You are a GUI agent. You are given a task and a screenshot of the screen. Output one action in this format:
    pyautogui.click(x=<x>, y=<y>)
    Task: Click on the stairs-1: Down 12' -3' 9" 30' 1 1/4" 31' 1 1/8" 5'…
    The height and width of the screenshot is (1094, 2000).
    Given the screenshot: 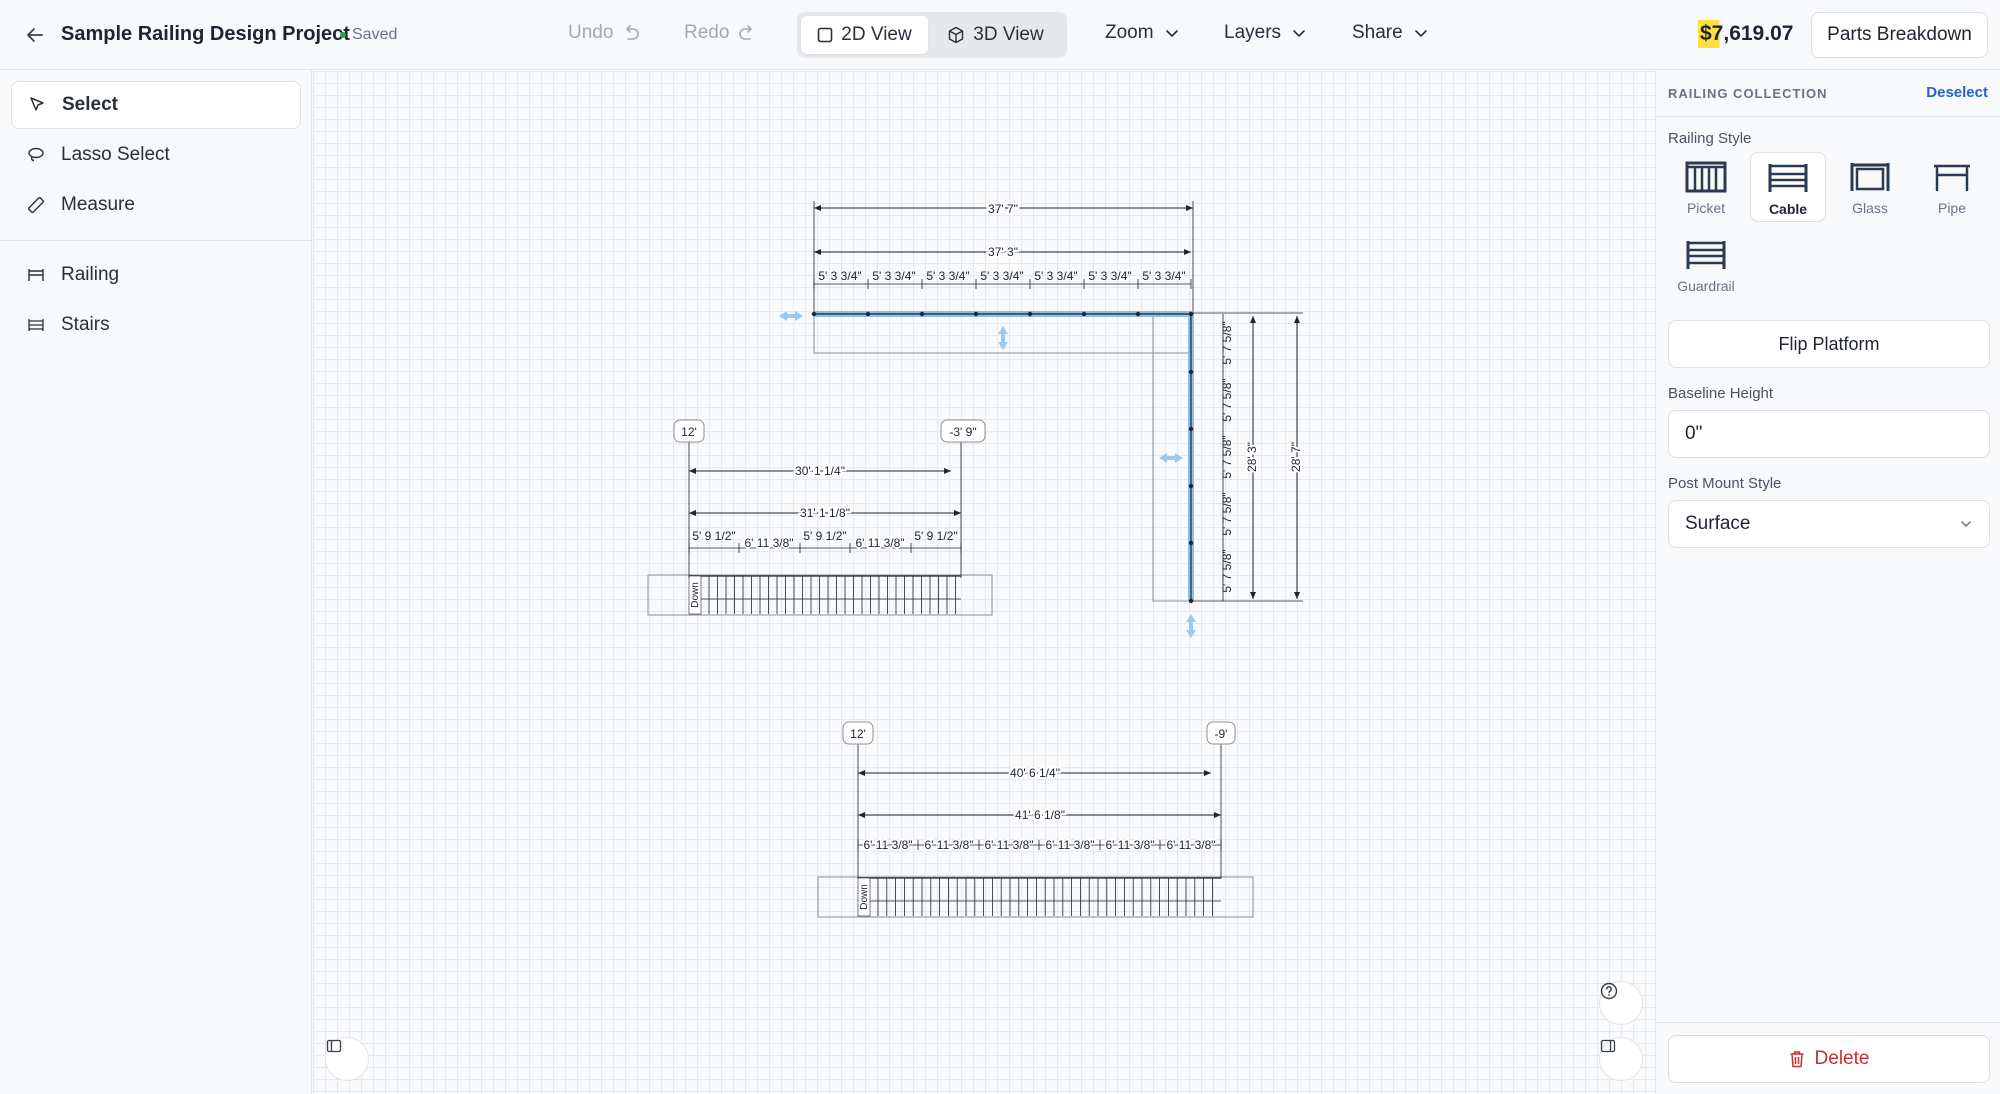 What is the action you would take?
    pyautogui.click(x=820, y=517)
    